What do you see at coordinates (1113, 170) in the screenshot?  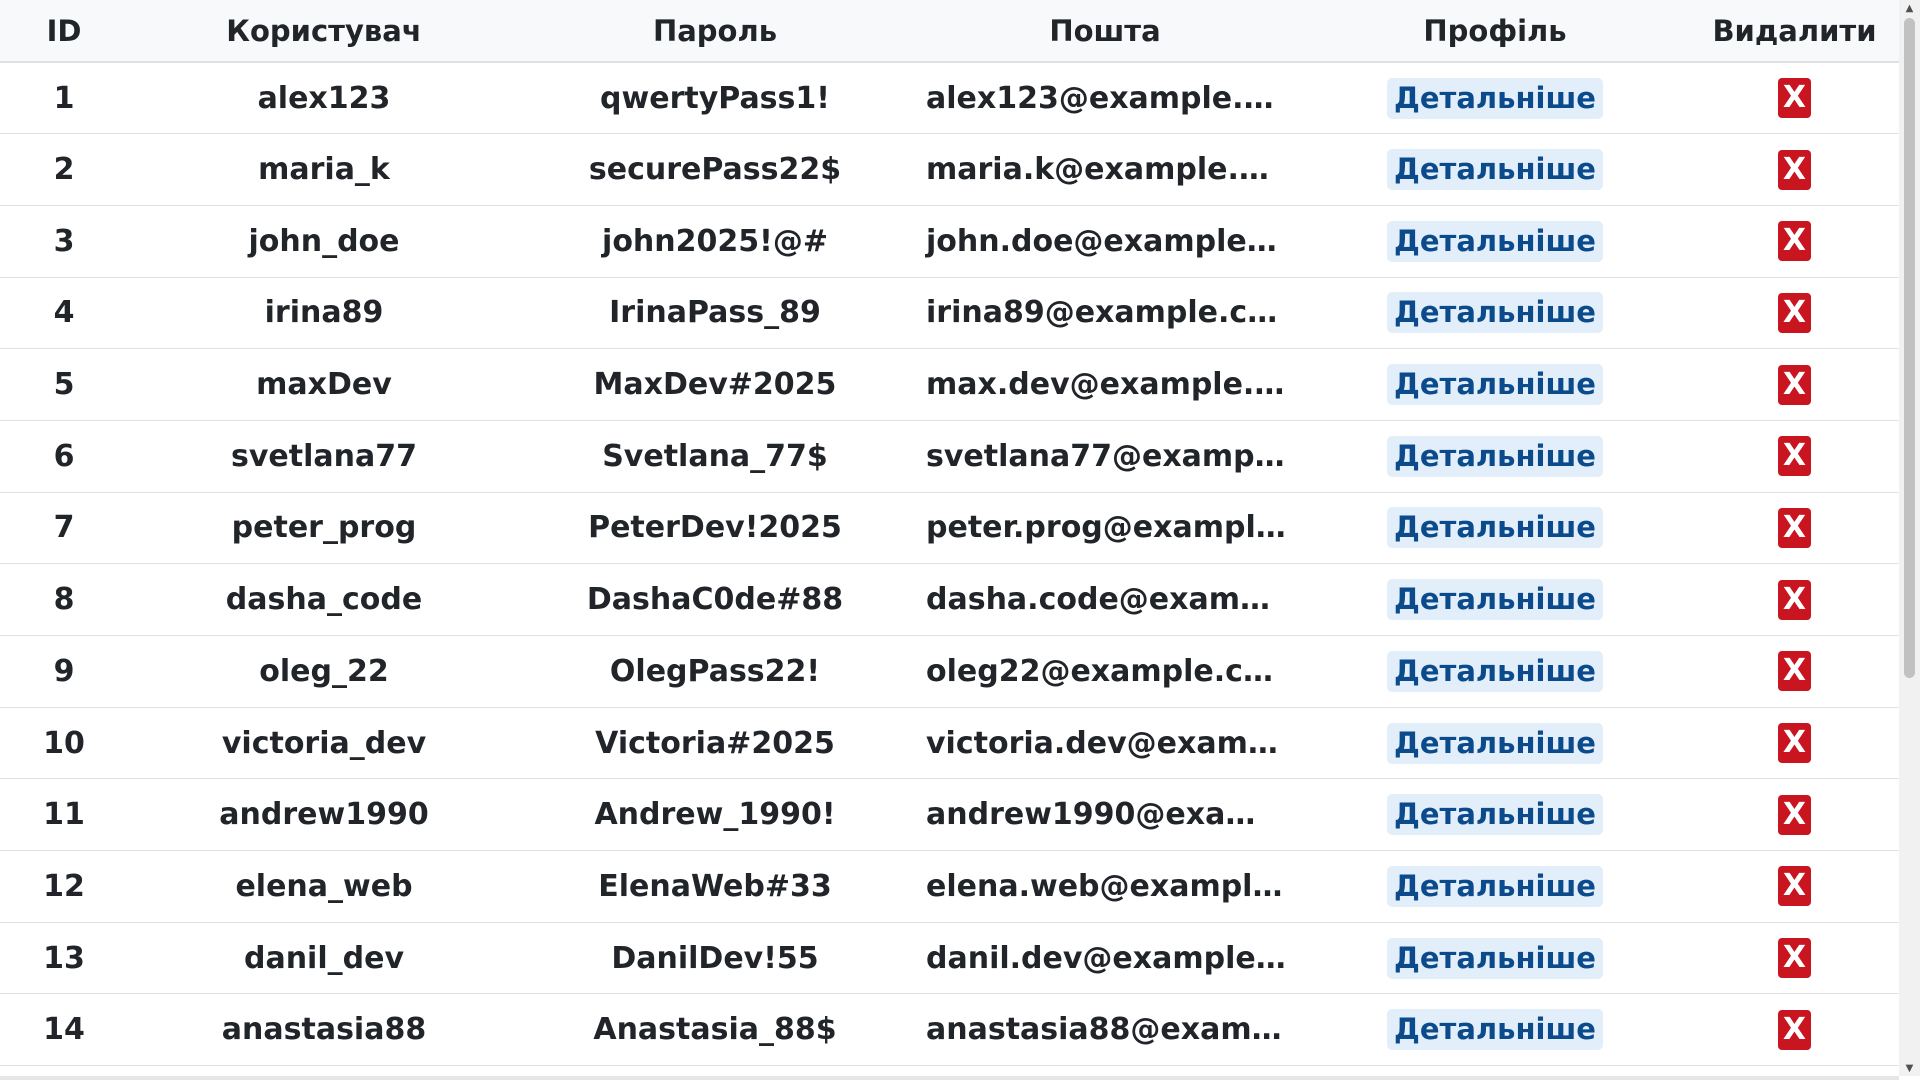 I see `cell-email: maria.k@example.com` at bounding box center [1113, 170].